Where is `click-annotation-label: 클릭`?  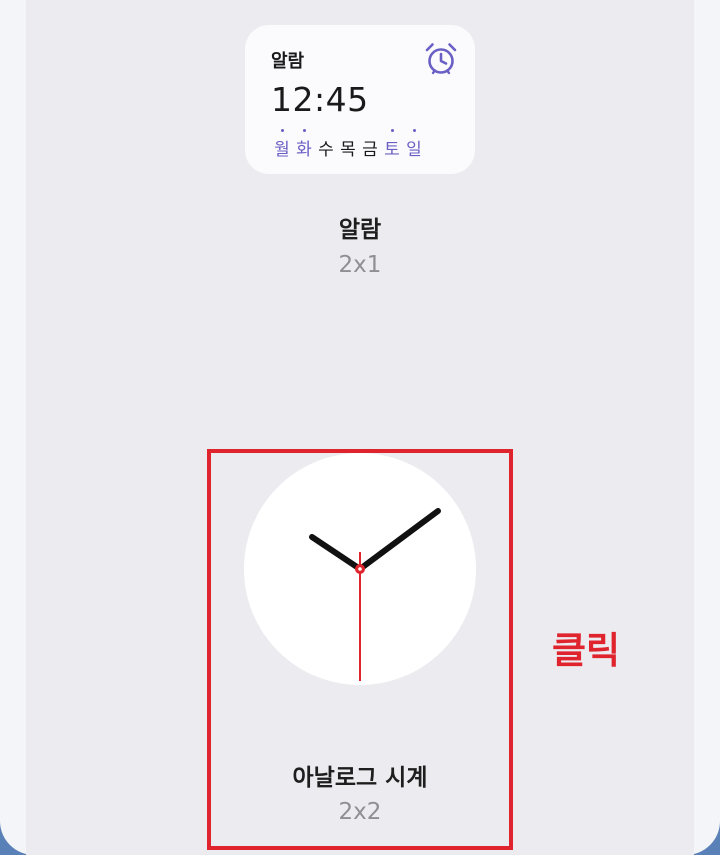
click-annotation-label: 클릭 is located at coordinates (586, 650).